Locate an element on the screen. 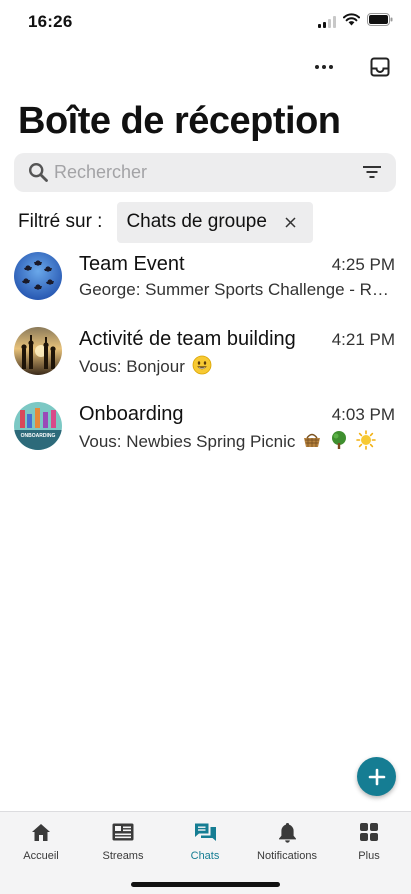 The image size is (411, 894). filter-sort-button is located at coordinates (372, 174).